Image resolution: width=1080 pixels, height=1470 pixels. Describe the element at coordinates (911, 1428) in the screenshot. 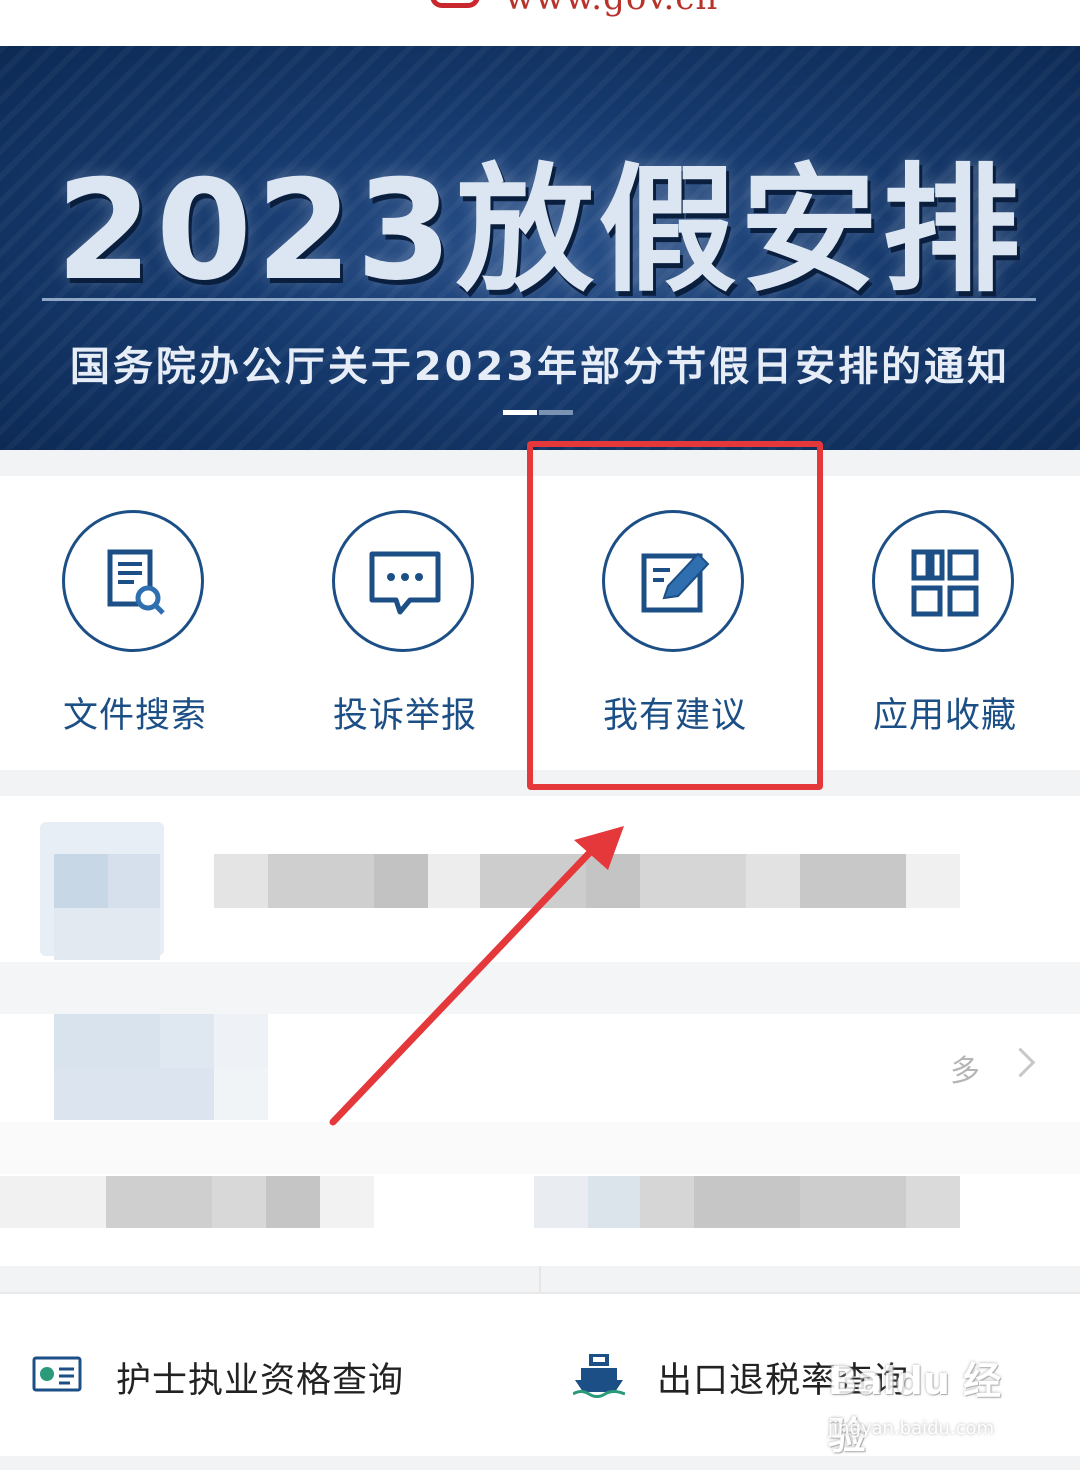

I see `watermark-sub: jingyan.baidu.com` at that location.